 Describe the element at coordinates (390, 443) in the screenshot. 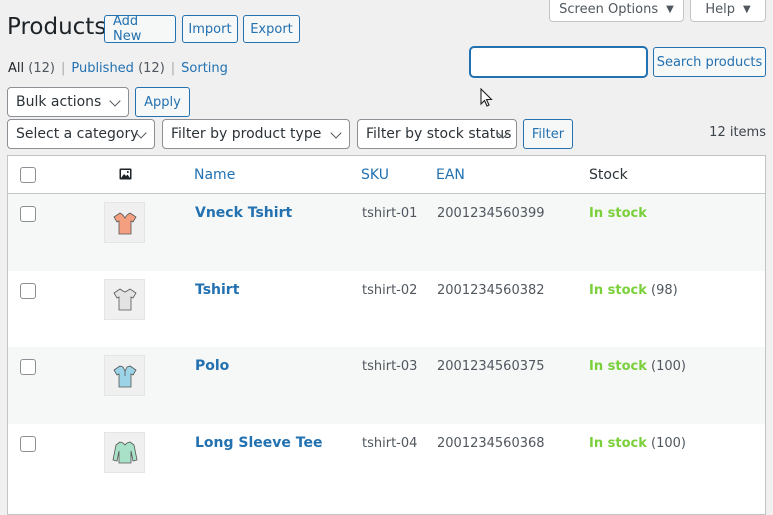

I see `product-sku: tshirt-04` at that location.